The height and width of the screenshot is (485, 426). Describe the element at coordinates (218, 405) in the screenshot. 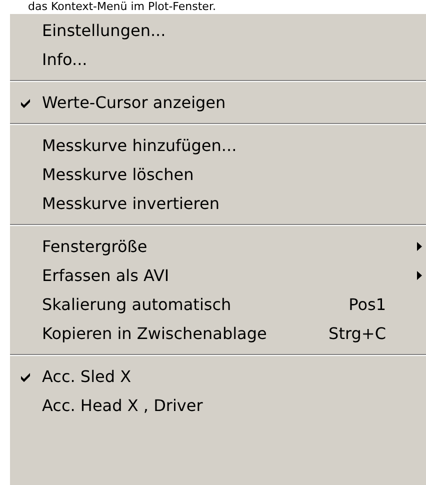

I see `menu-item: Acc. Head X , Driver` at that location.